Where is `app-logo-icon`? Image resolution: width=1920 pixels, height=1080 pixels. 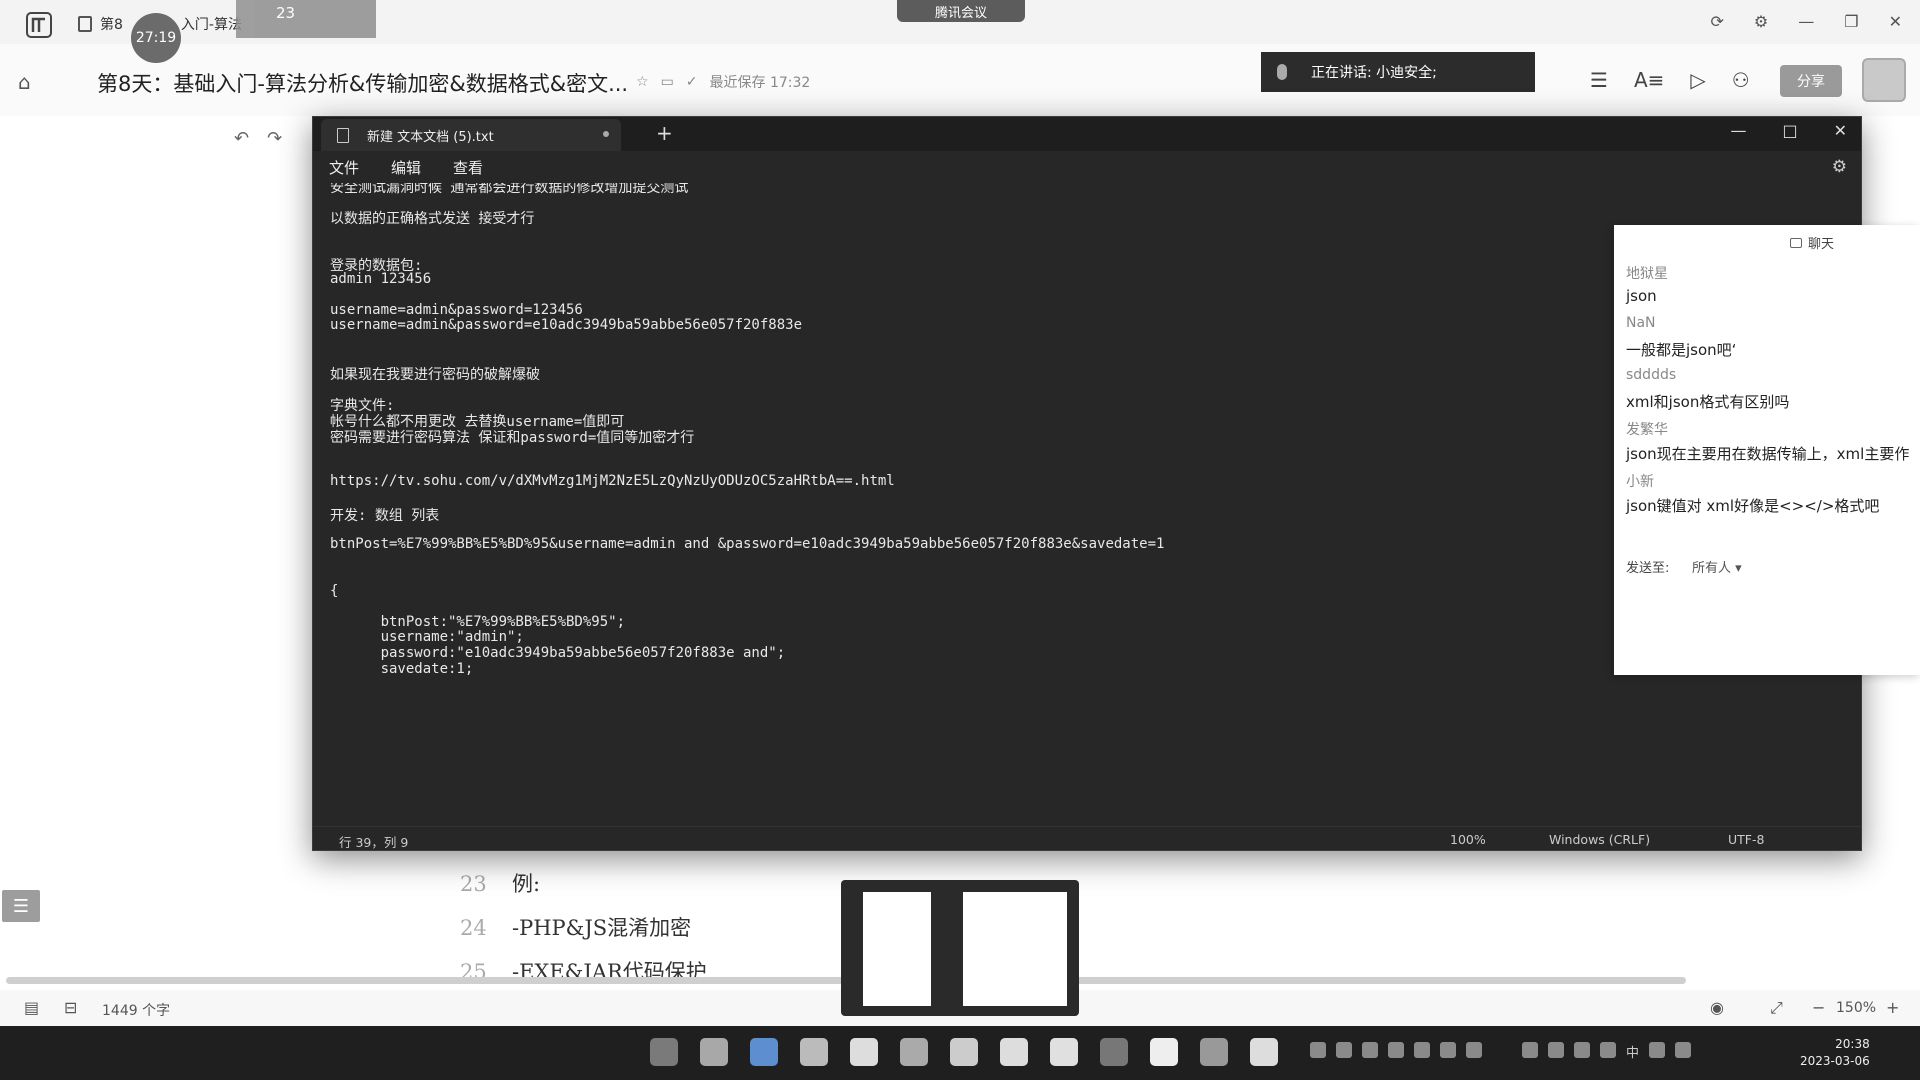
app-logo-icon is located at coordinates (39, 25).